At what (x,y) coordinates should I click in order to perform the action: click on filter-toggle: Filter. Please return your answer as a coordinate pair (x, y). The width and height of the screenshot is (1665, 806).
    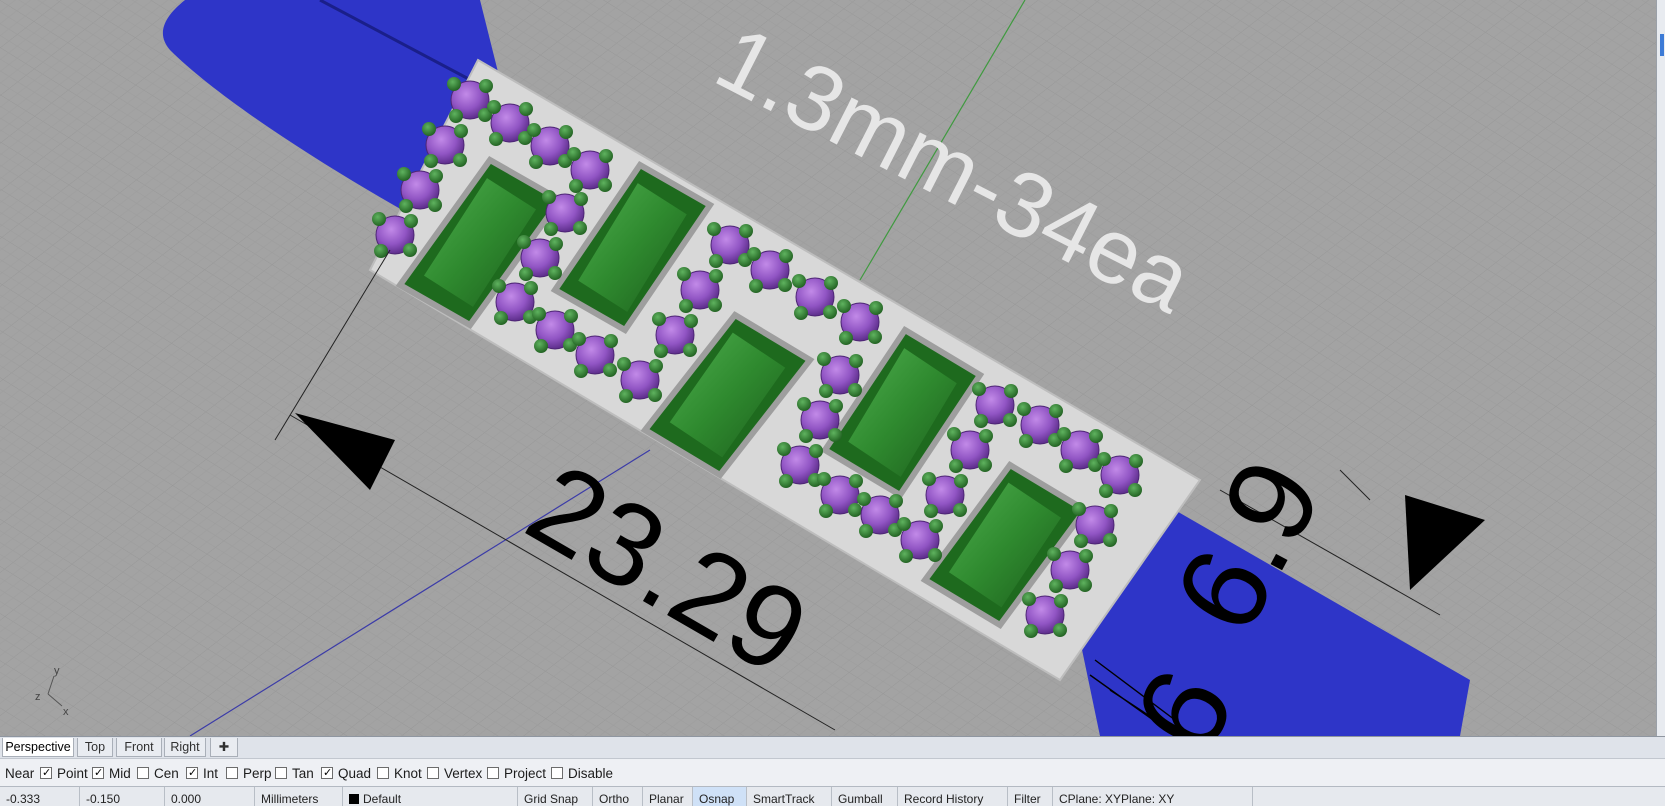
    Looking at the image, I should click on (1030, 796).